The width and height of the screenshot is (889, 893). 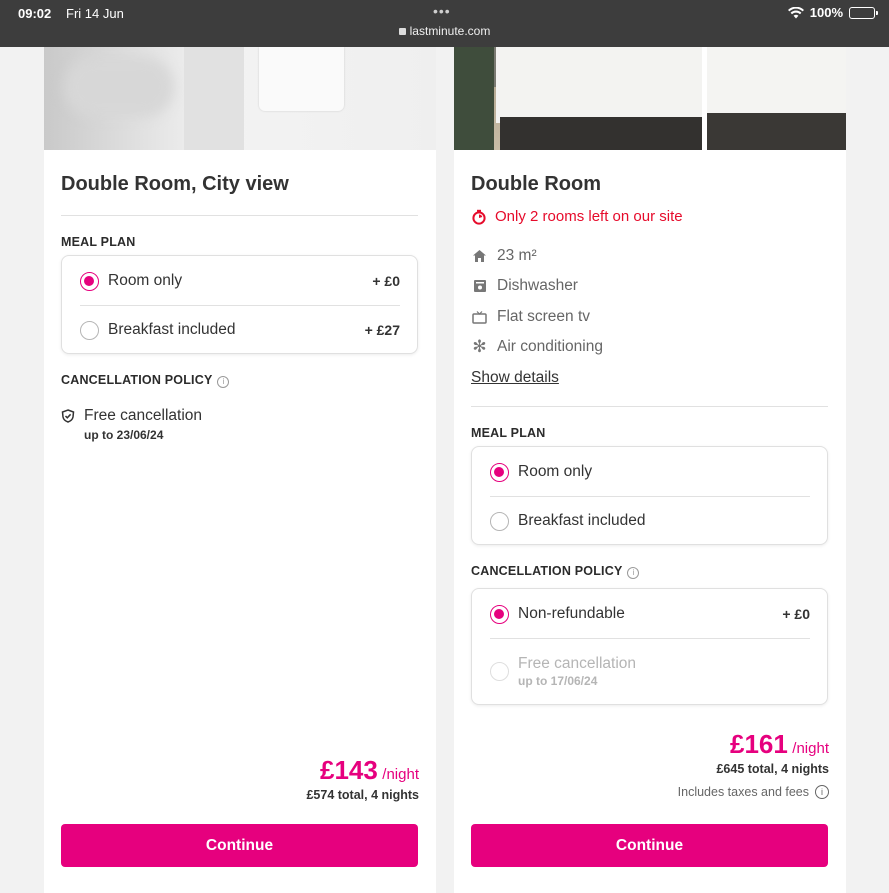 What do you see at coordinates (577, 663) in the screenshot?
I see `option-label-text: Free cancellation` at bounding box center [577, 663].